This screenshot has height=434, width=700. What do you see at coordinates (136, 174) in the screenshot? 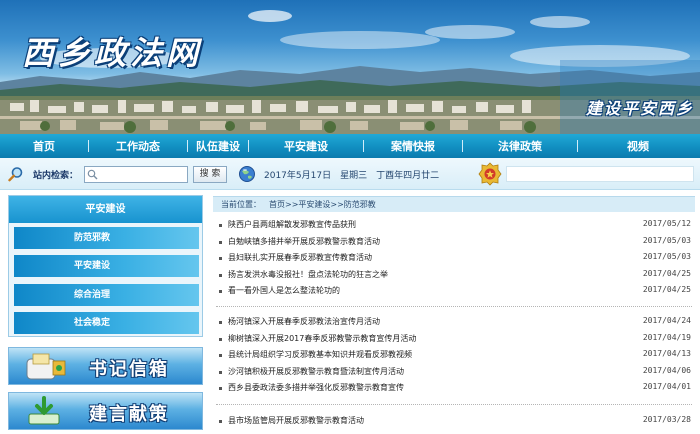
I see `search-input` at bounding box center [136, 174].